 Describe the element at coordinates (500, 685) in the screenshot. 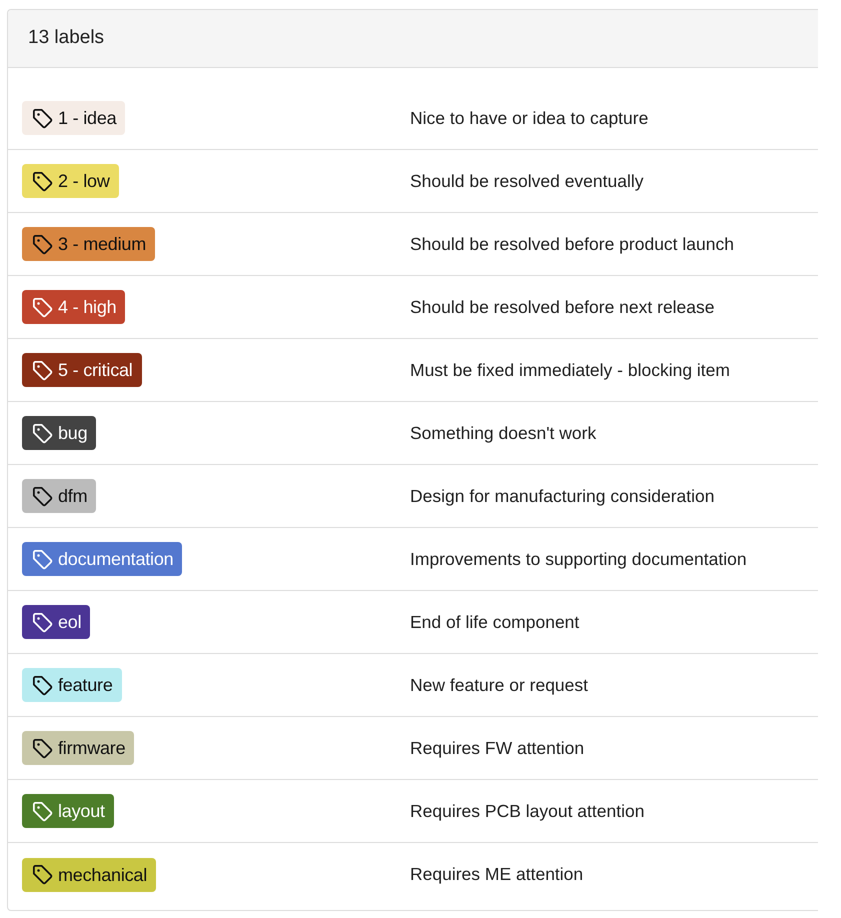

I see `label-description: New feature or request` at that location.